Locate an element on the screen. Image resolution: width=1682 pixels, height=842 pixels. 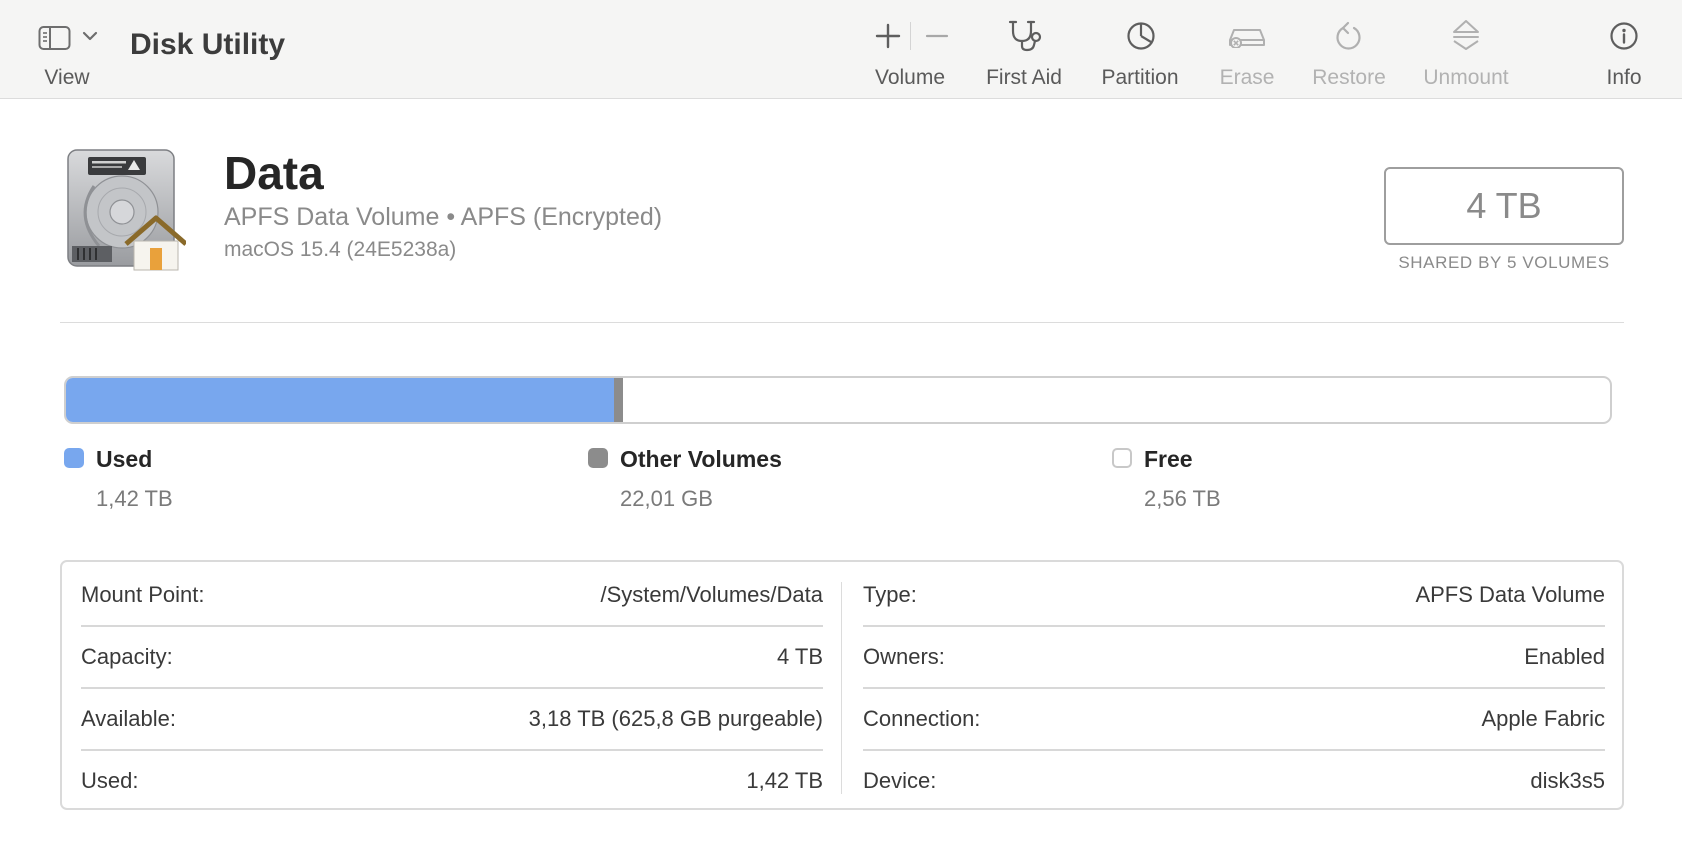
info-row-available: Available: 3,18 TB (625,8 GB purgeable) is located at coordinates (452, 718).